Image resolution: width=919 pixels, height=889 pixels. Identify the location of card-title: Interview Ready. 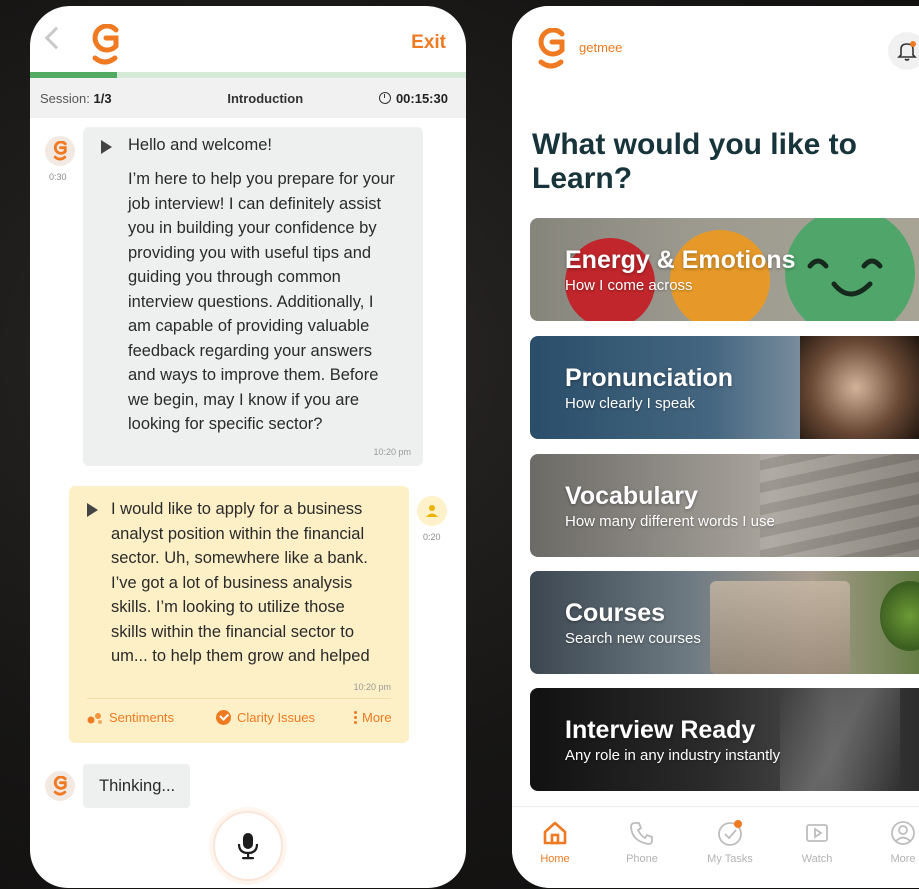
(660, 730).